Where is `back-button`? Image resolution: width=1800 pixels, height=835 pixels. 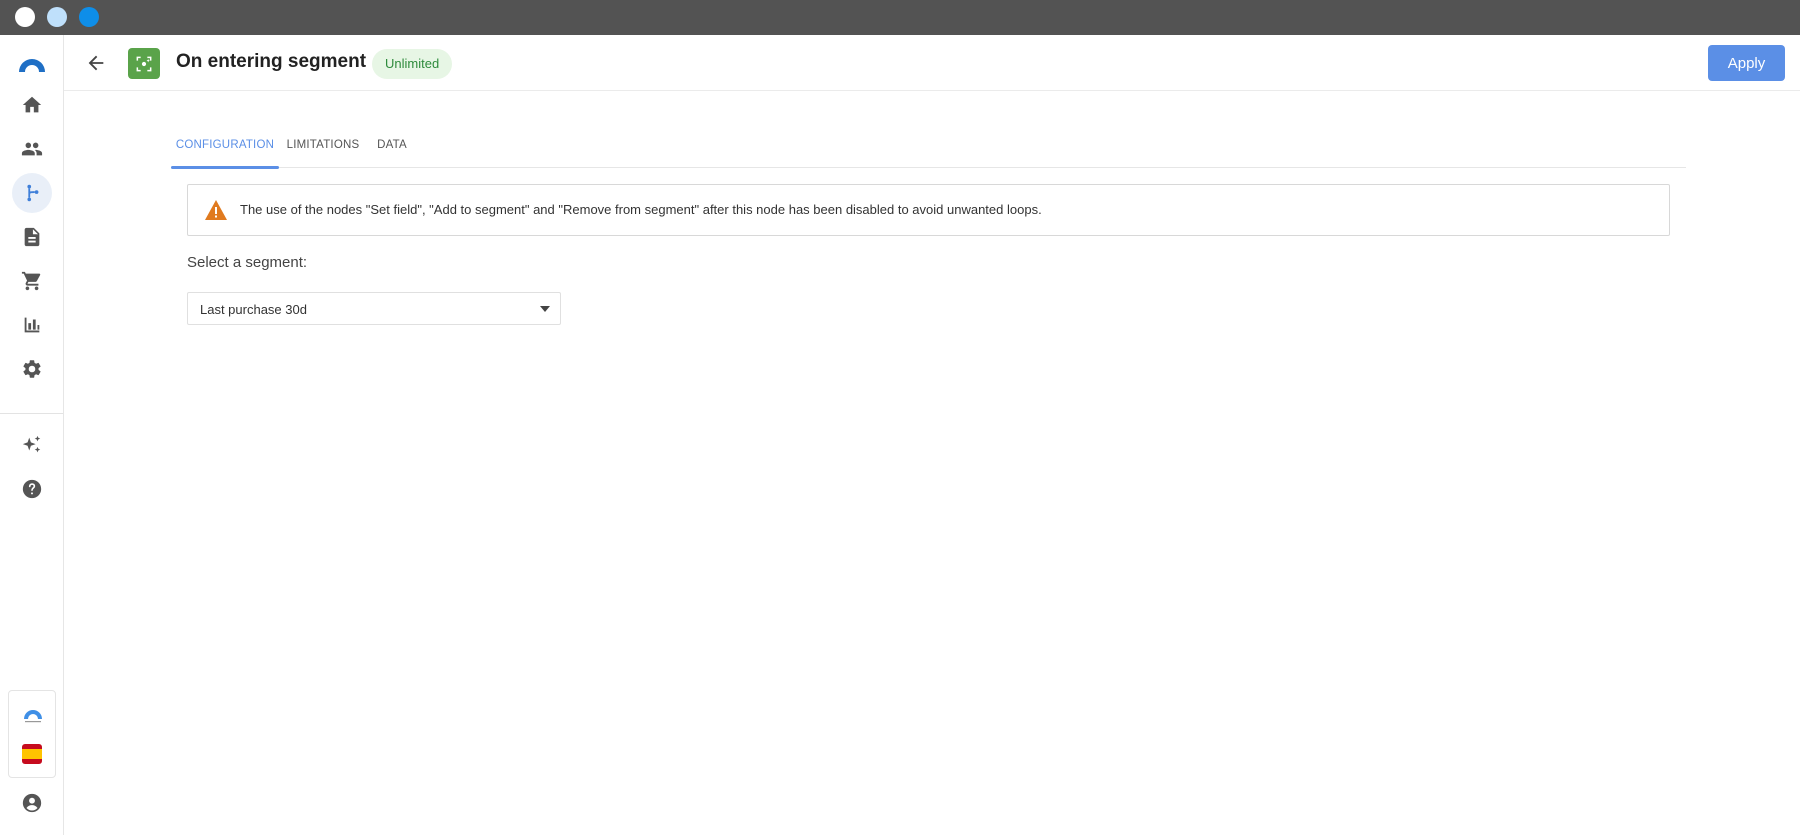
back-button is located at coordinates (96, 63).